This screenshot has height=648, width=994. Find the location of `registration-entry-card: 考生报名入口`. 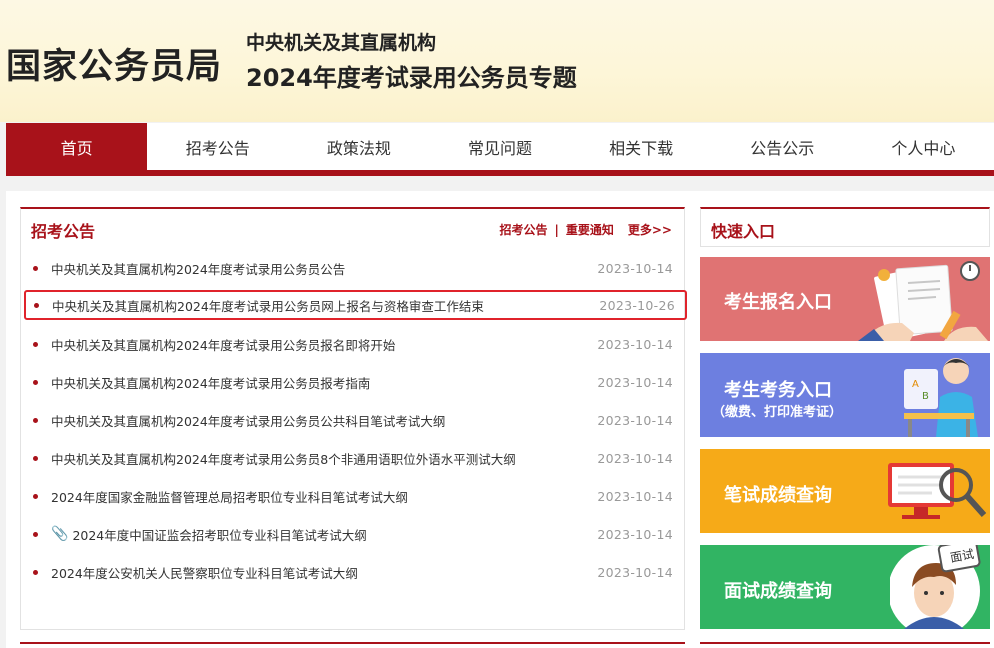

registration-entry-card: 考生报名入口 is located at coordinates (845, 299).